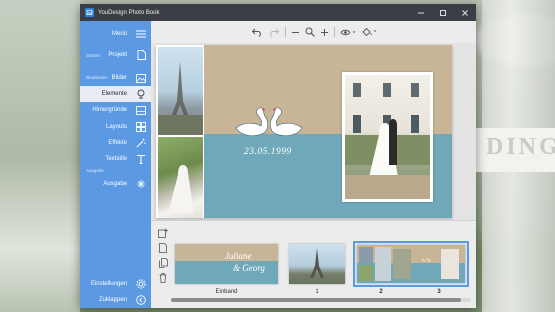  Describe the element at coordinates (141, 127) in the screenshot. I see `layout-icon` at that location.